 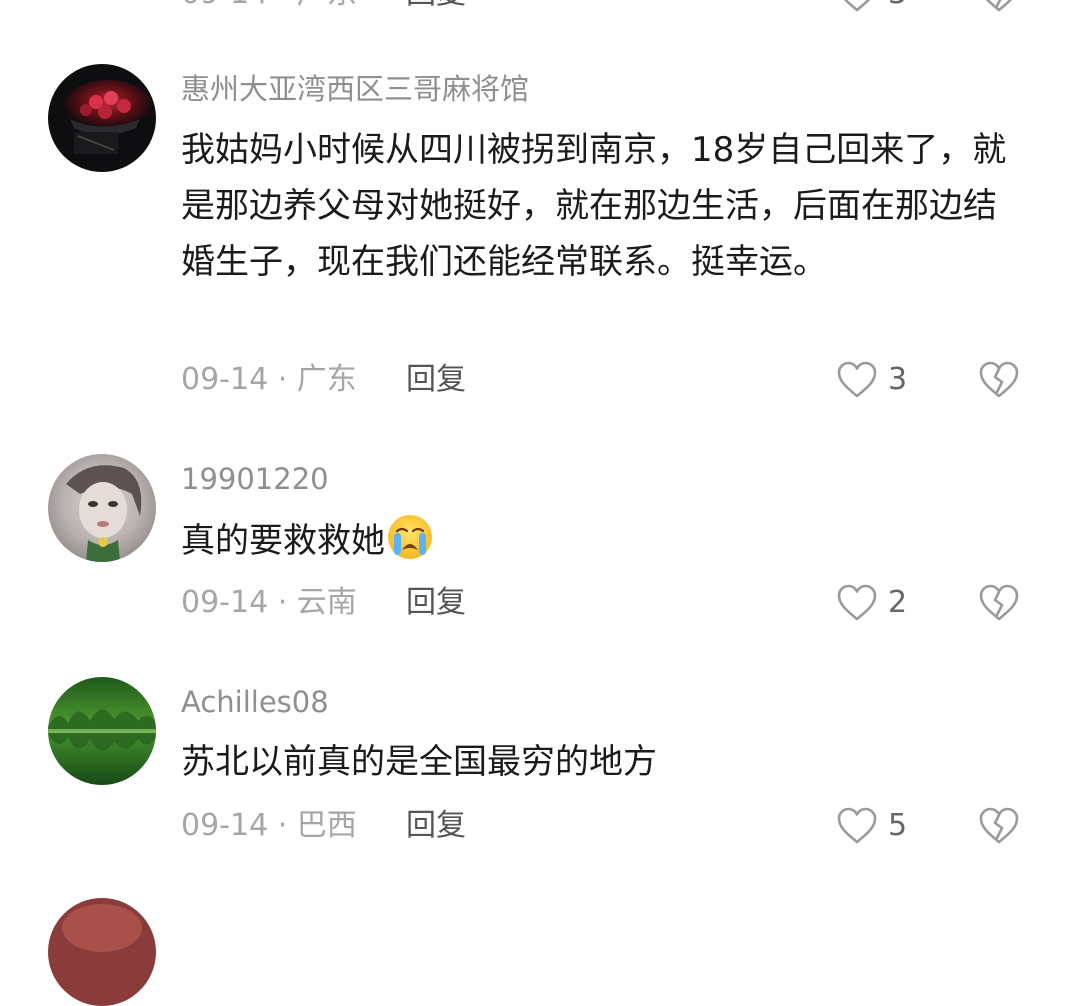 I want to click on comment-meta: 09-14 · 云南, so click(x=269, y=602).